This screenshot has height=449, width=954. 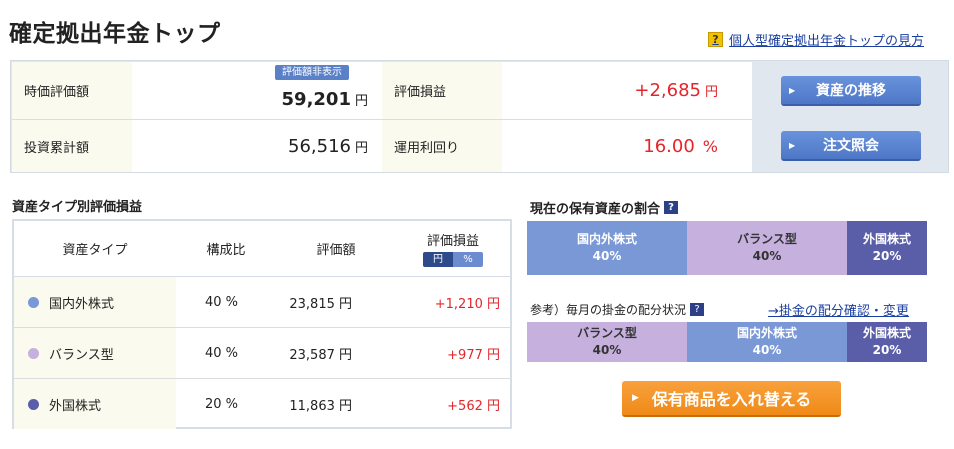 What do you see at coordinates (838, 309) in the screenshot?
I see `contribution-change-link: →掛金の配分確認・変更` at bounding box center [838, 309].